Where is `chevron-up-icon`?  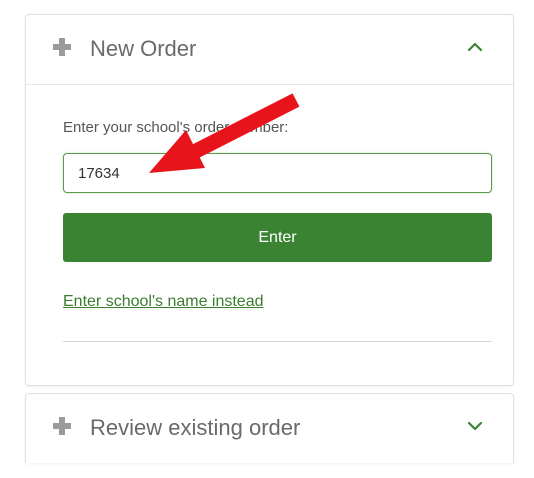
chevron-up-icon is located at coordinates (475, 47).